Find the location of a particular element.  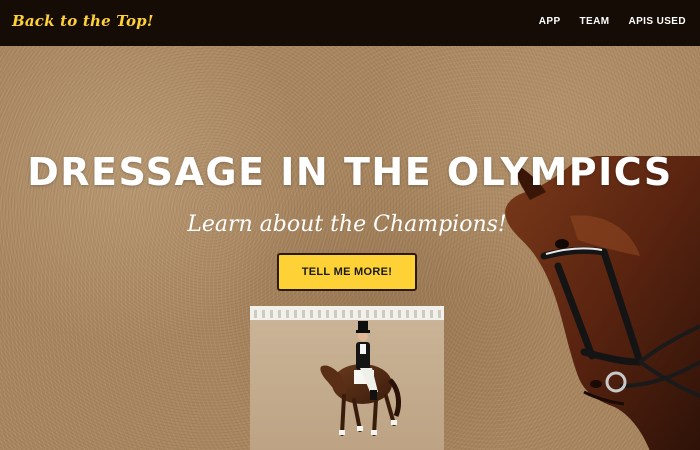

brand-link: Back to the Top! is located at coordinates (83, 21).